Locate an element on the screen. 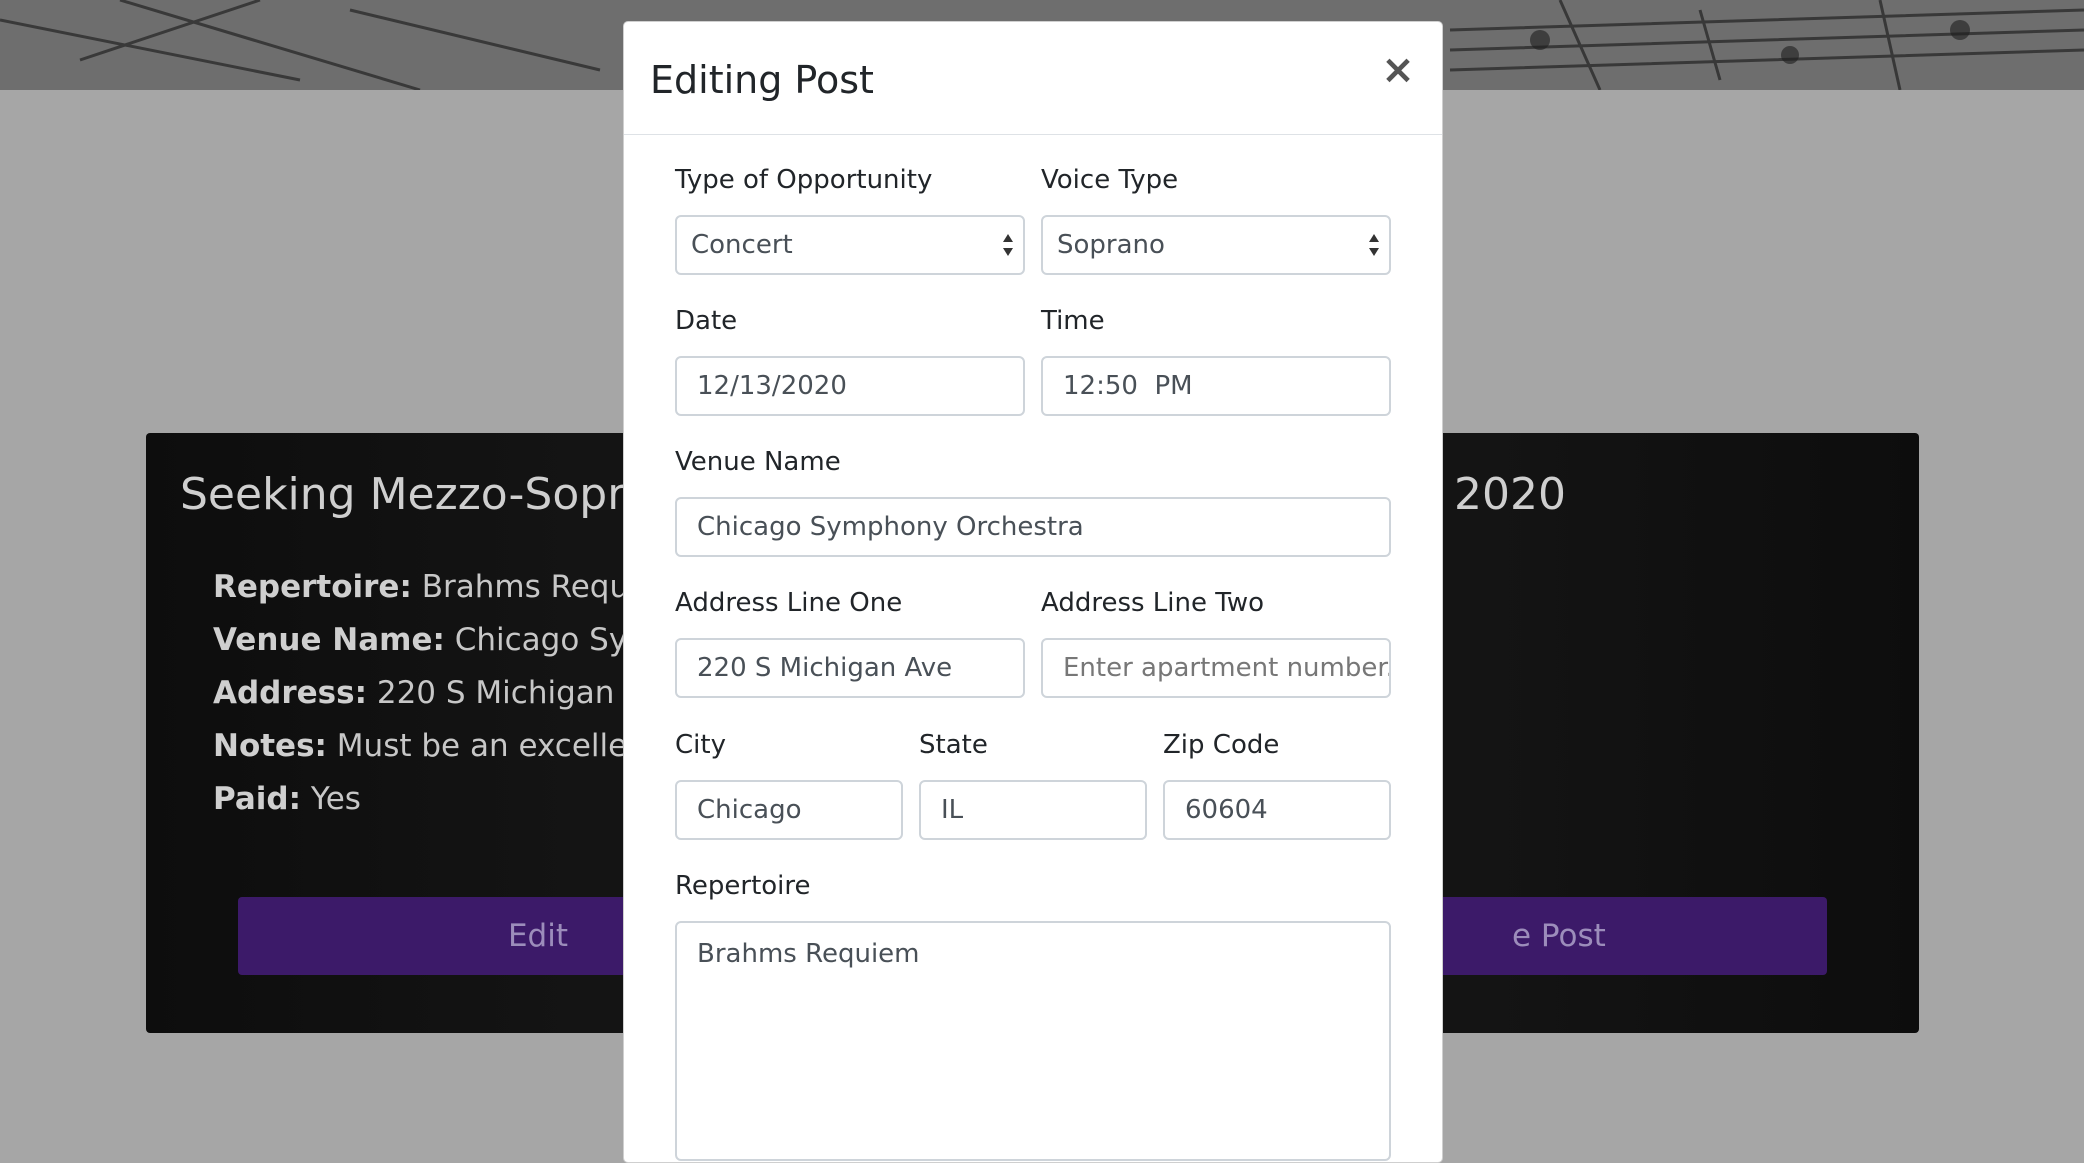 Image resolution: width=2084 pixels, height=1163 pixels. modal-title: Editing Post is located at coordinates (762, 80).